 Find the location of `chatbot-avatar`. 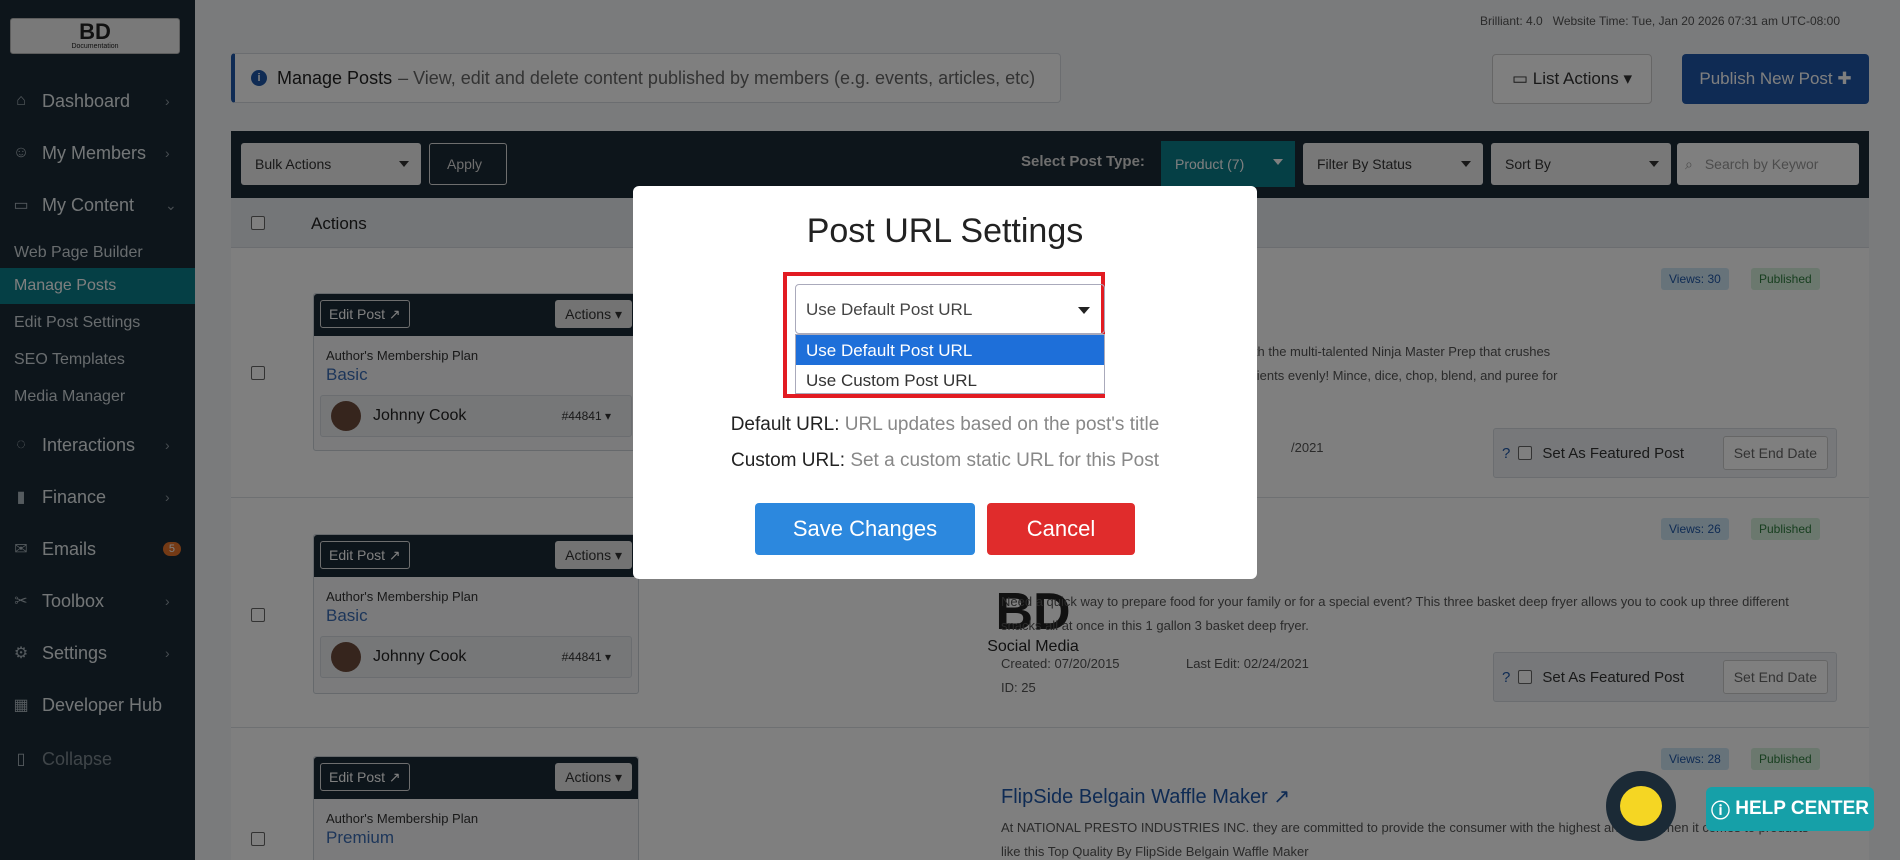

chatbot-avatar is located at coordinates (1641, 806).